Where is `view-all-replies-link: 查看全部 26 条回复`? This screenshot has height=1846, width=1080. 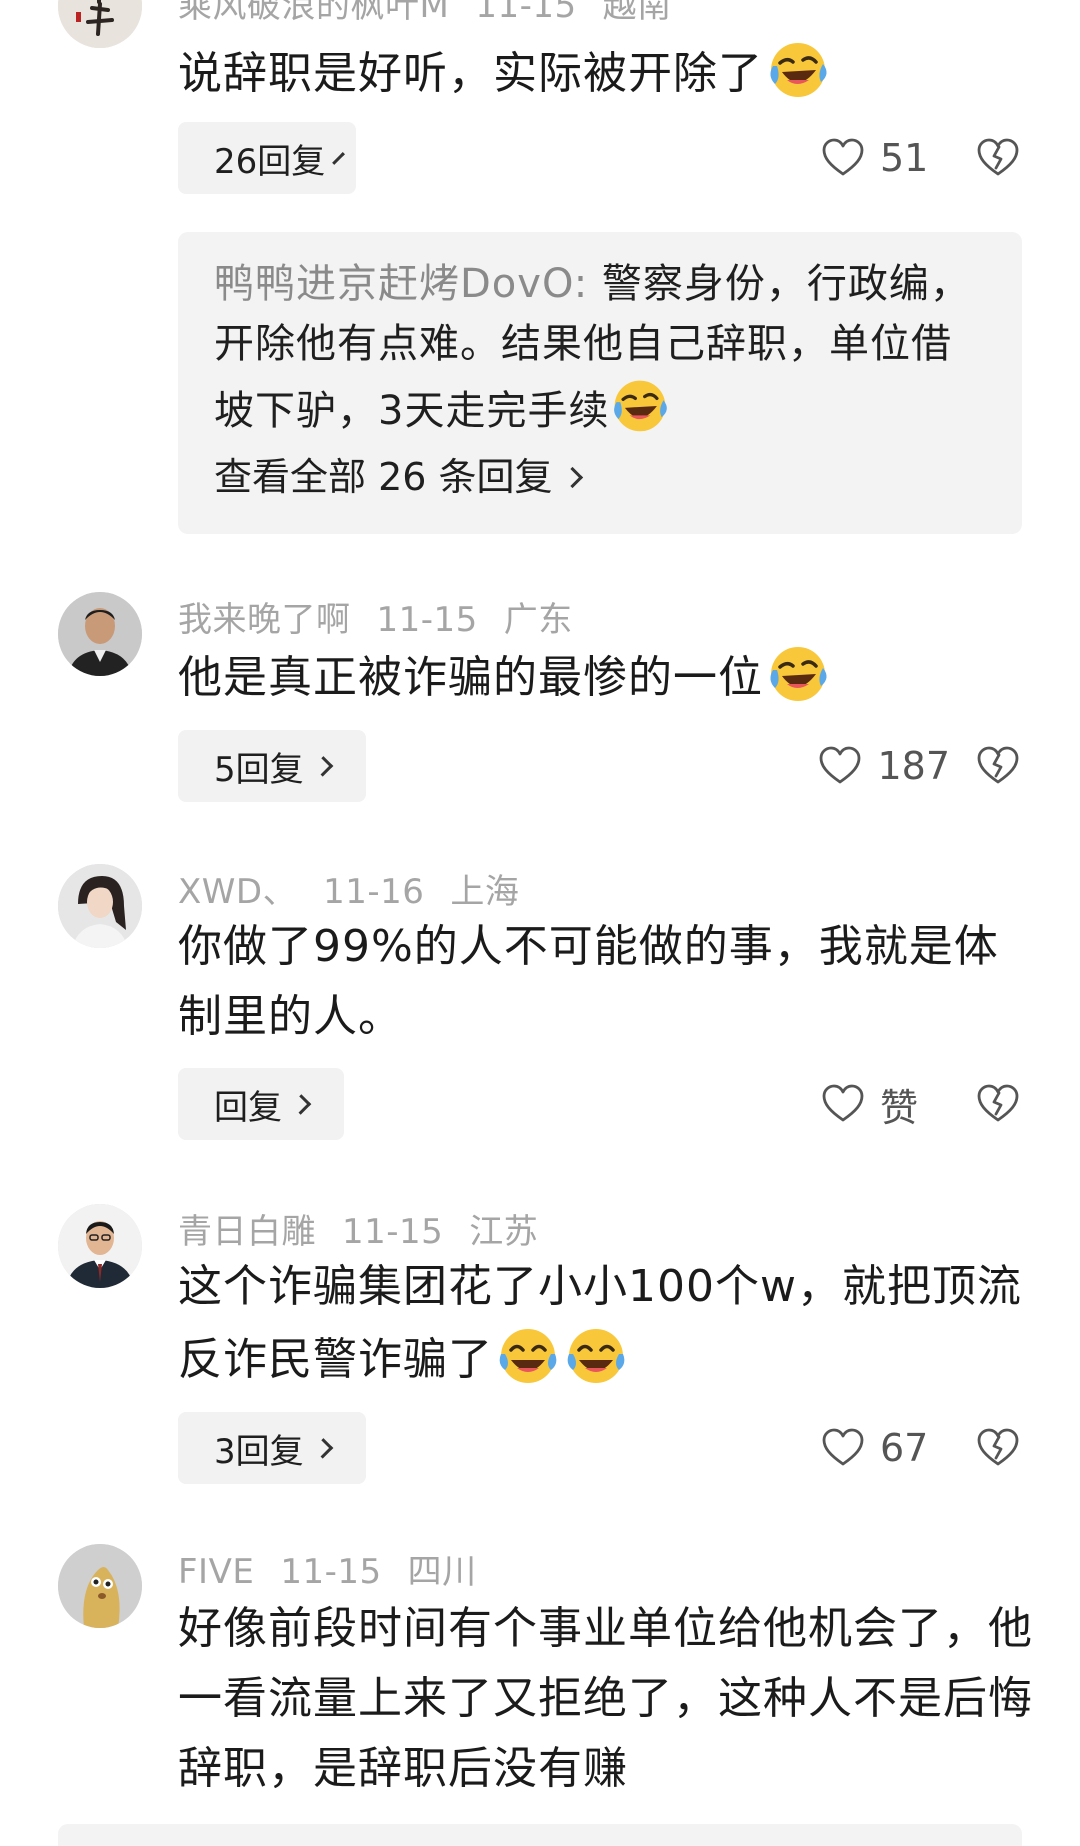 view-all-replies-link: 查看全部 26 条回复 is located at coordinates (398, 477).